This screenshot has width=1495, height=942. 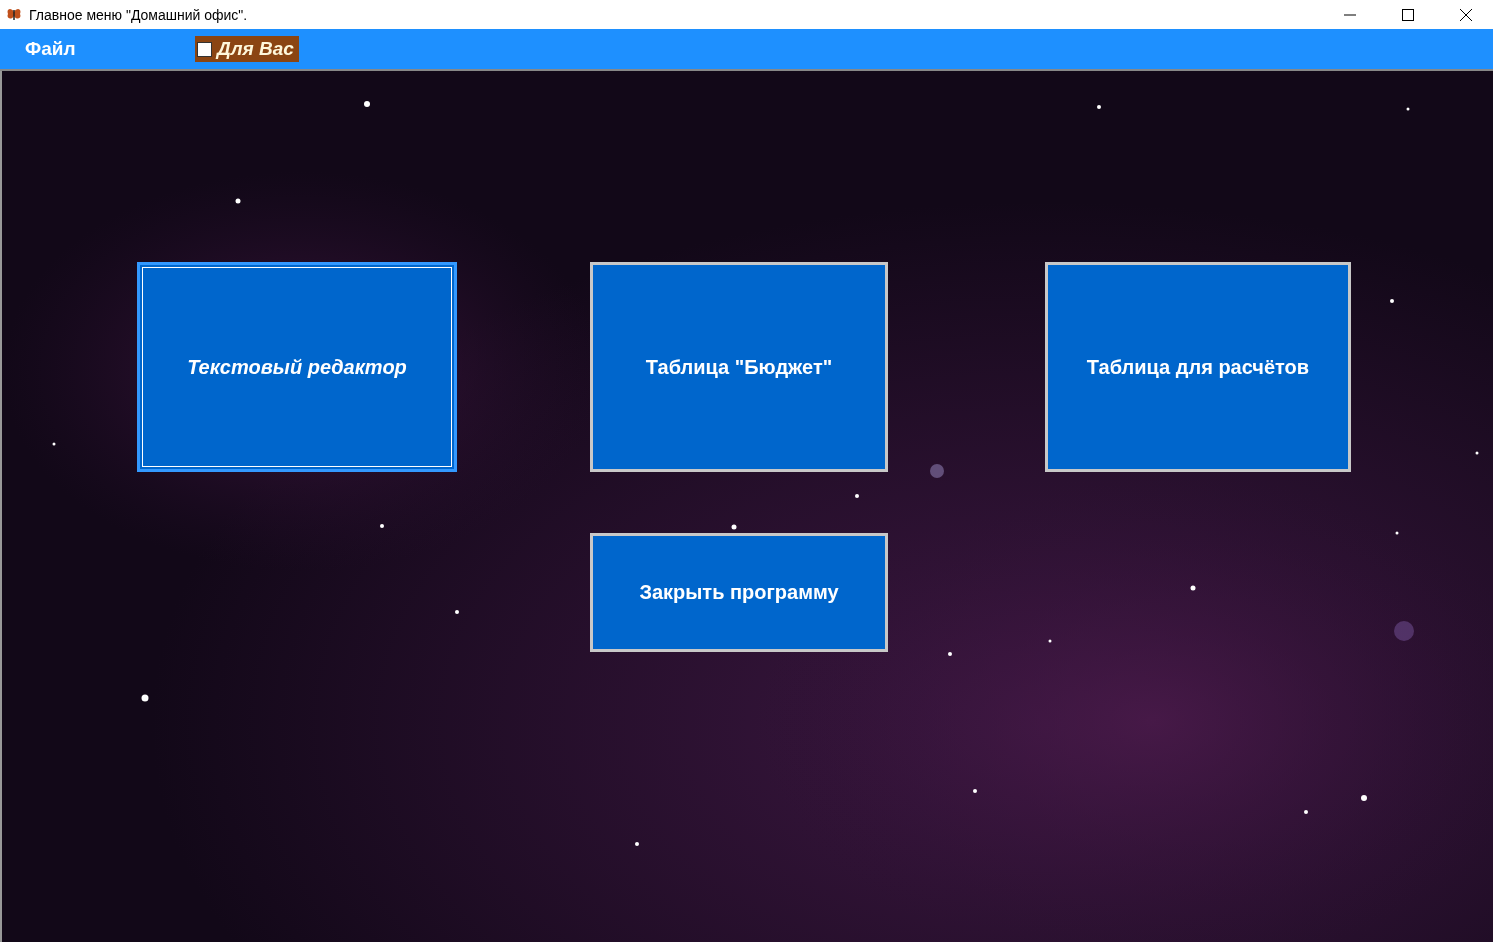 What do you see at coordinates (1198, 367) in the screenshot?
I see `menu-button: Таблица для расчётов` at bounding box center [1198, 367].